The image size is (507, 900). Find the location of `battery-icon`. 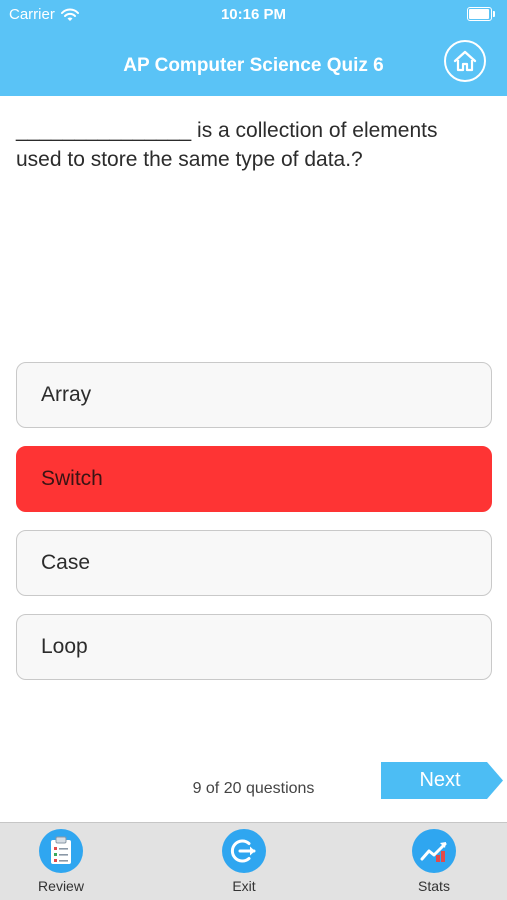

battery-icon is located at coordinates (481, 14).